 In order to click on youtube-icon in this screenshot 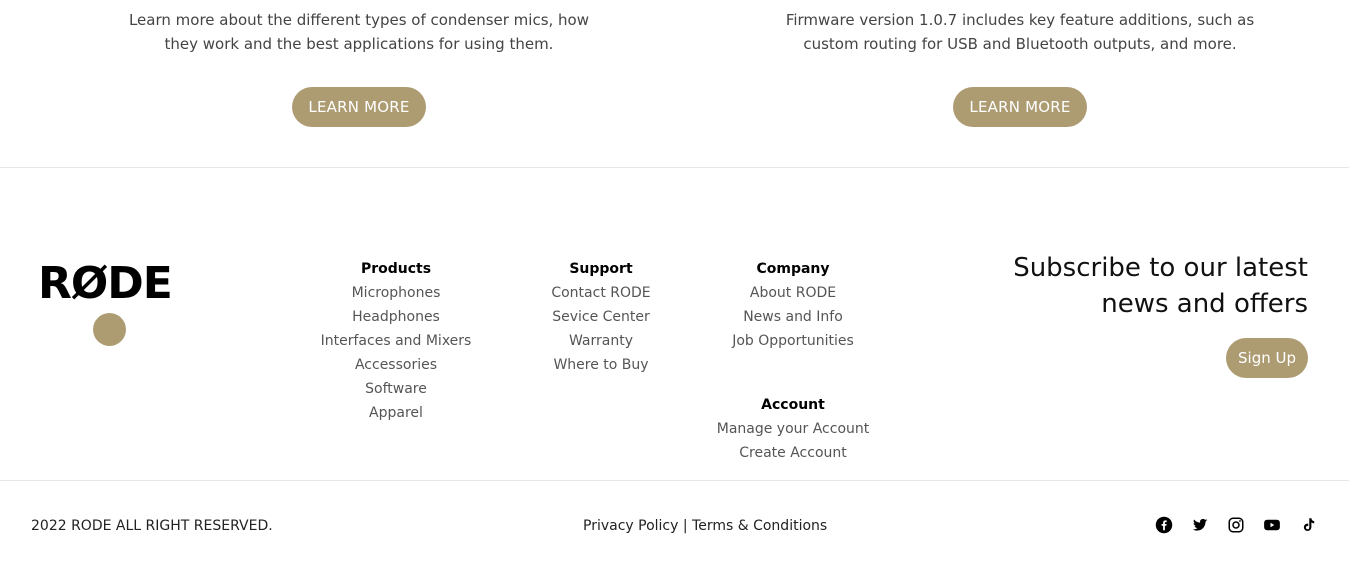, I will do `click(1272, 525)`.